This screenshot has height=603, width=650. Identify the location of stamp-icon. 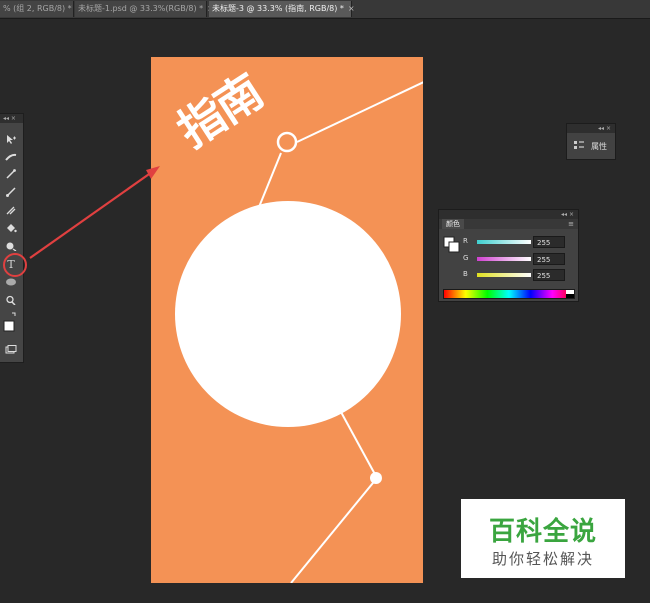
(11, 210).